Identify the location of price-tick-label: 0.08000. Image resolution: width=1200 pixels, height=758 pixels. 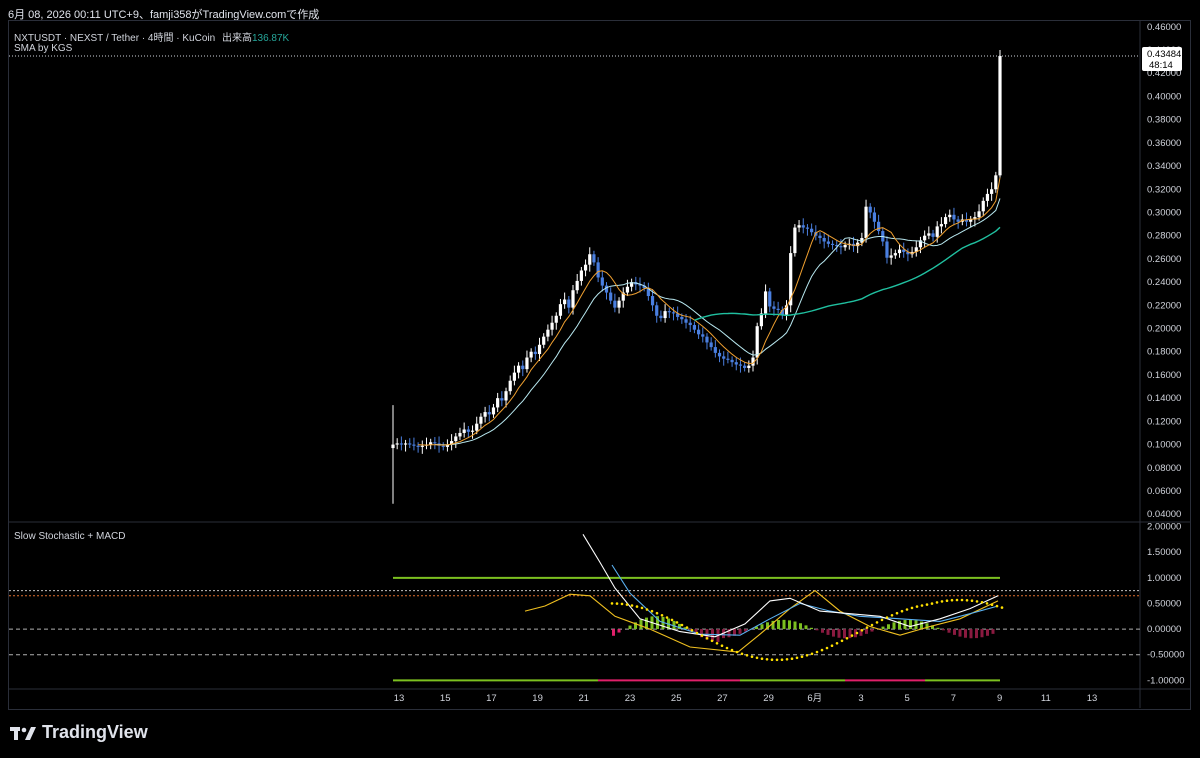
(1164, 468).